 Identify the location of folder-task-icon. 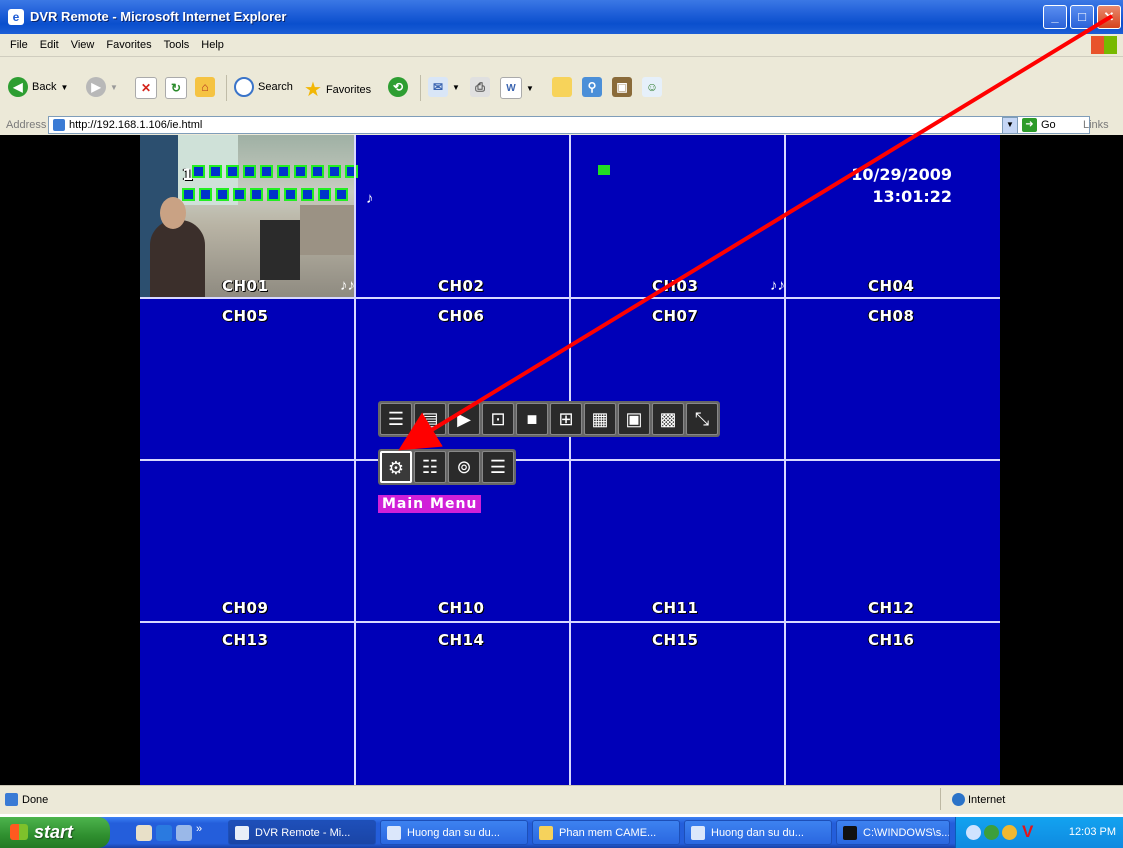
(546, 833).